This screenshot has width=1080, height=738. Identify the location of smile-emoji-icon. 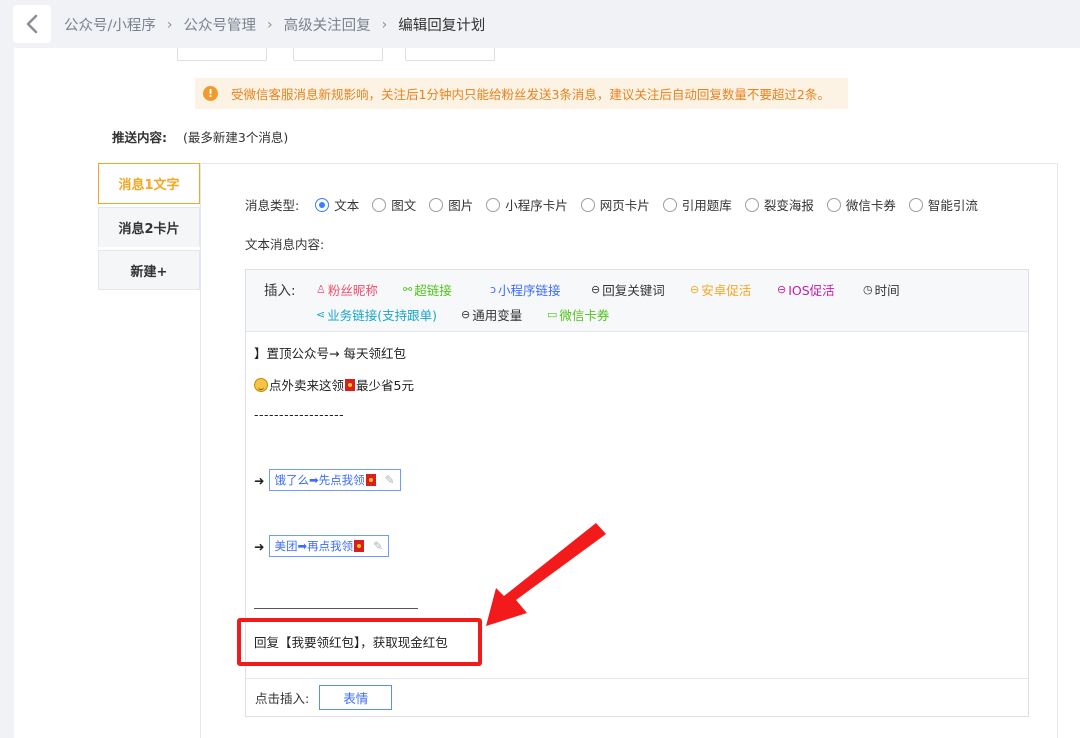
(261, 384).